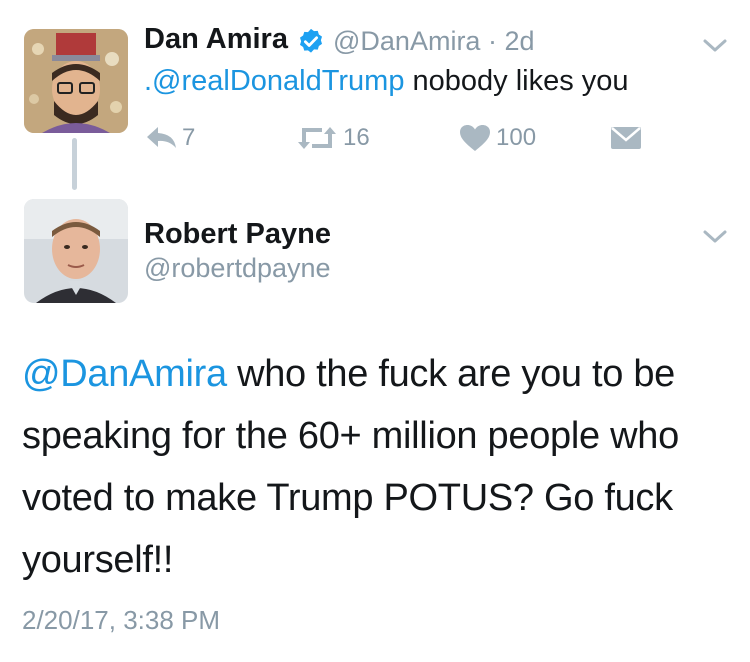 Image resolution: width=750 pixels, height=662 pixels. I want to click on author-handle: @DanAmira, so click(406, 41).